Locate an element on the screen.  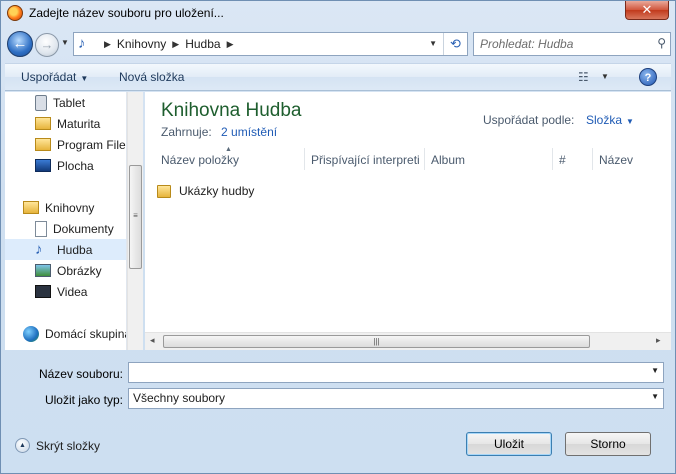
help-icon: ? is located at coordinates (648, 77).